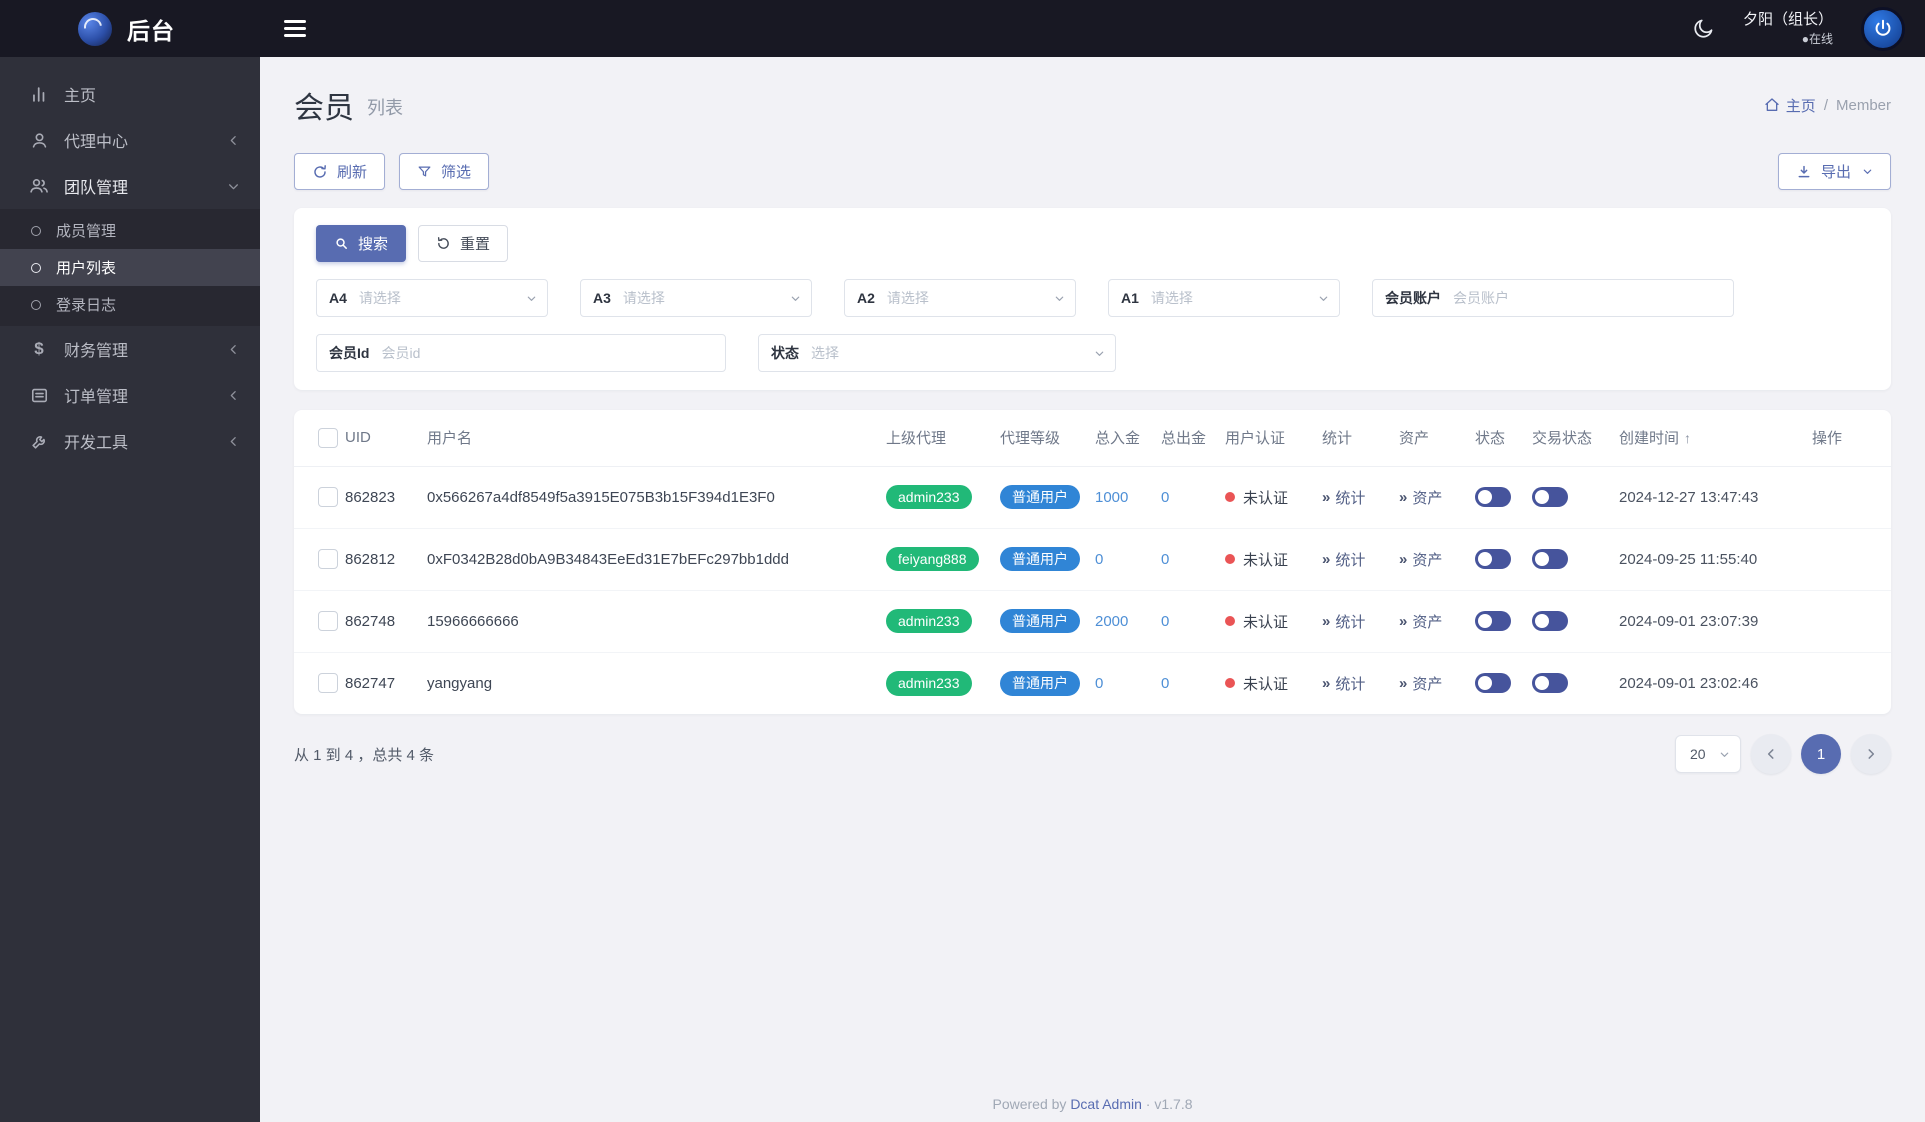  I want to click on unverified-dot-icon, so click(1230, 497).